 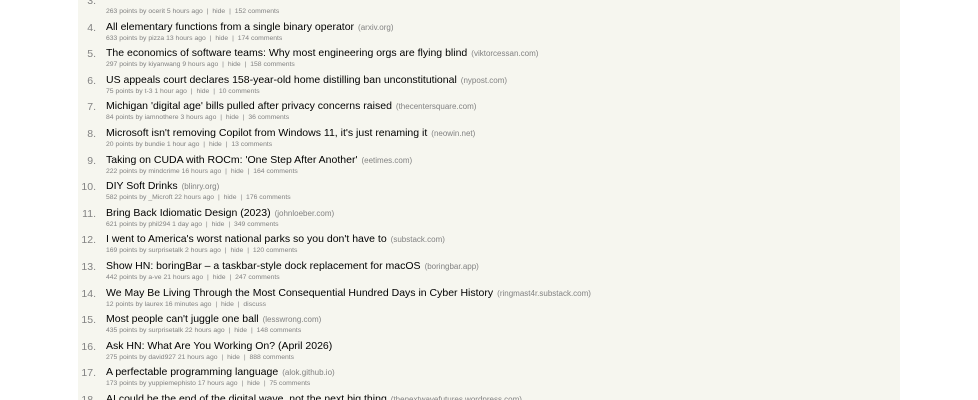 I want to click on story-rank: 9., so click(x=91, y=160).